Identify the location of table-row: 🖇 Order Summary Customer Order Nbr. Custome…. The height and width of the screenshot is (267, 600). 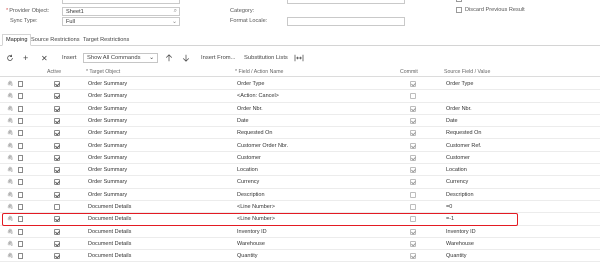
(300, 146).